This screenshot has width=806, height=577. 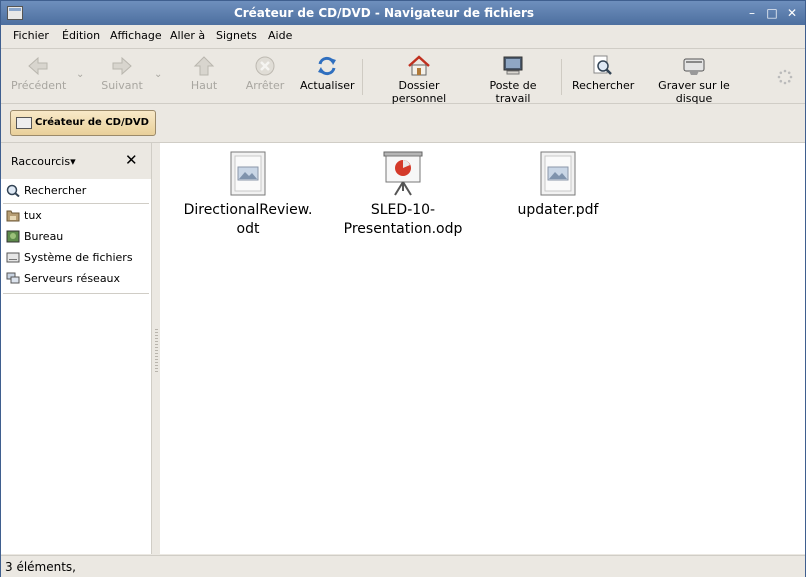 What do you see at coordinates (72, 278) in the screenshot?
I see `sidebar-item-label: Serveurs réseaux` at bounding box center [72, 278].